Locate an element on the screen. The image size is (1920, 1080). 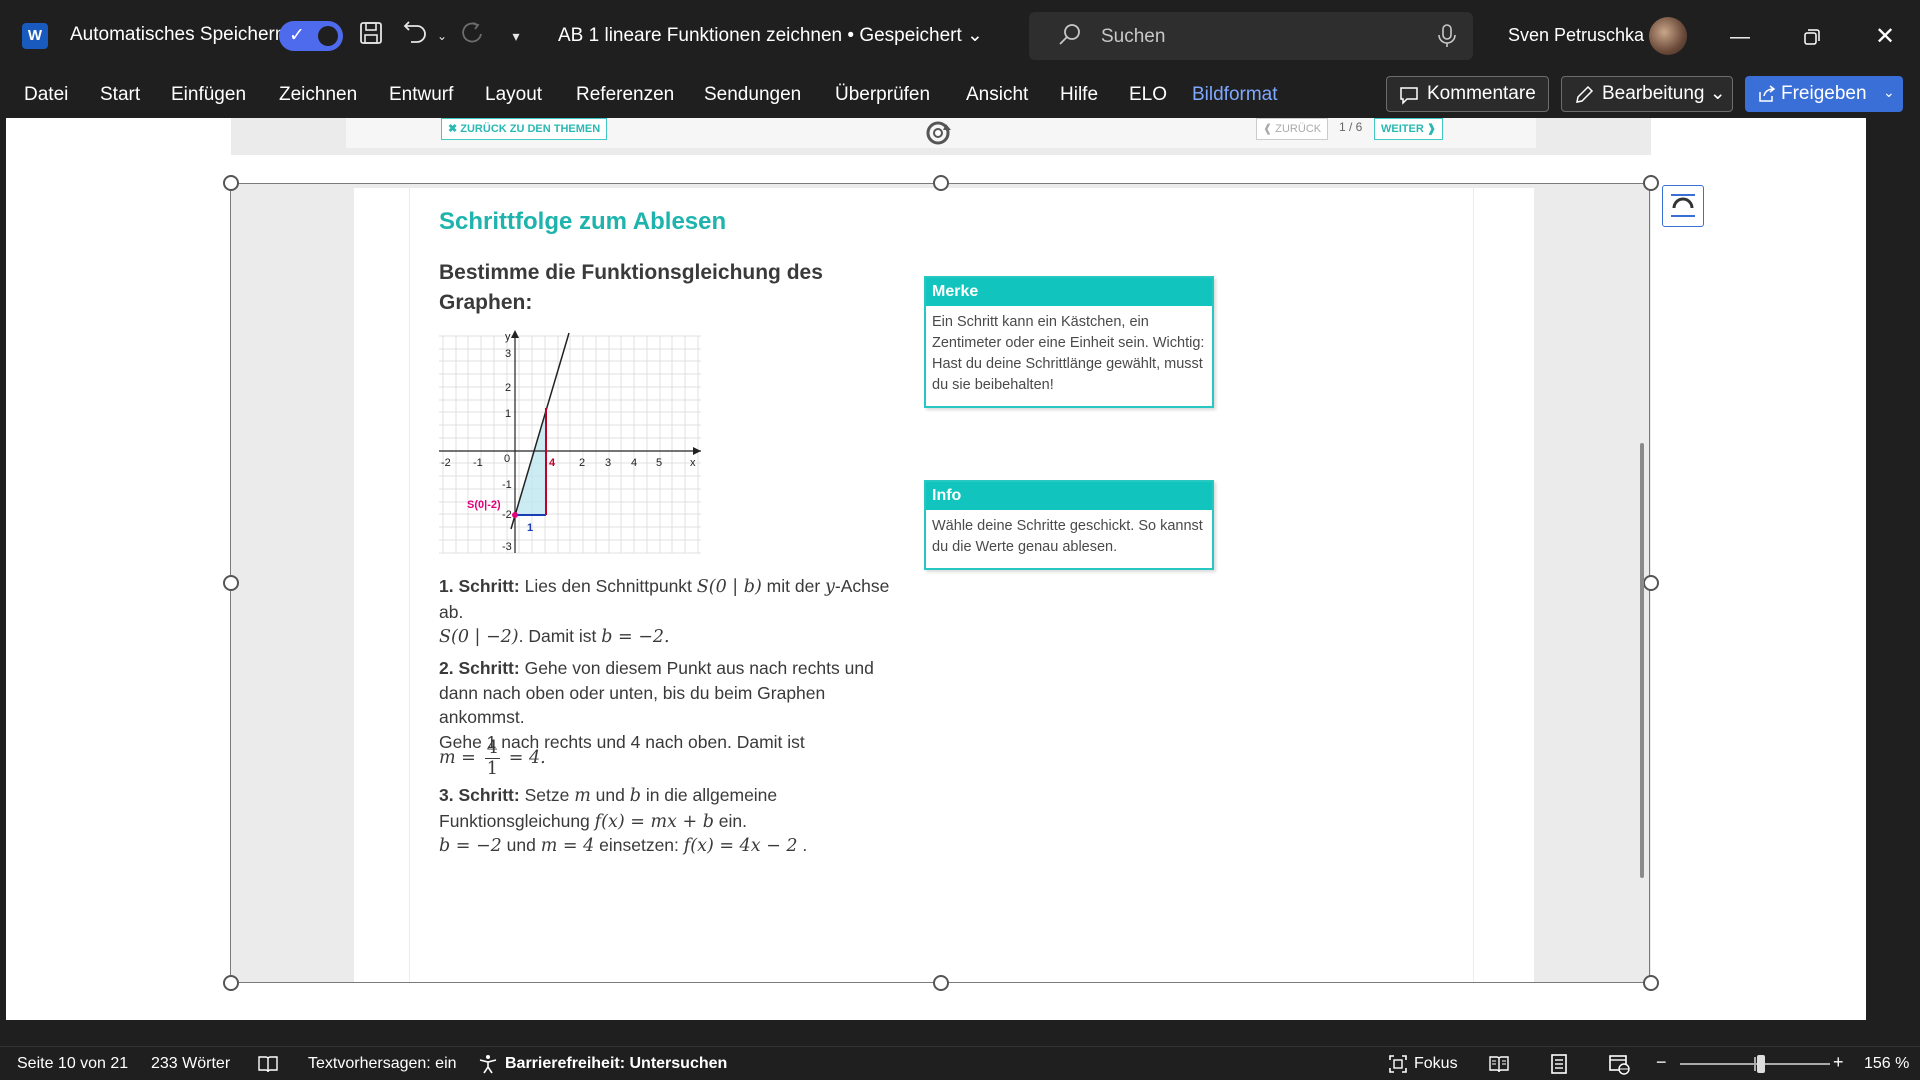
tab-sendungen: Sendungen is located at coordinates (752, 95).